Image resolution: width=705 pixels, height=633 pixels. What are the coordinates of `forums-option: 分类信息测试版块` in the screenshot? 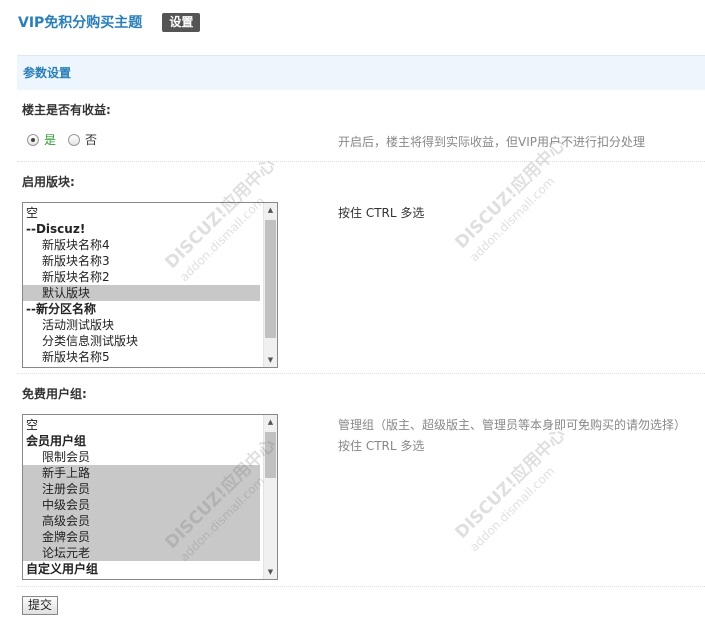 It's located at (141, 341).